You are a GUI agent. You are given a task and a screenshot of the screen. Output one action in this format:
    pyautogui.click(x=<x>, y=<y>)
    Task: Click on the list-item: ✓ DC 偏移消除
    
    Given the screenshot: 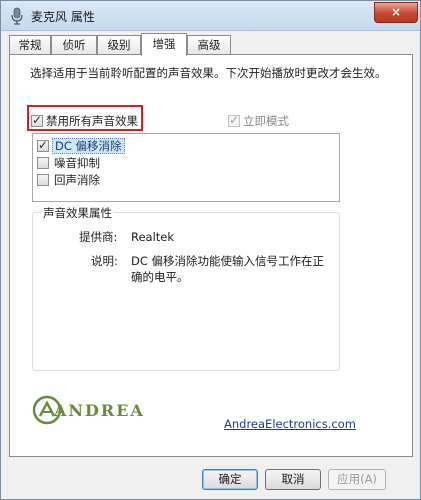 What is the action you would take?
    pyautogui.click(x=81, y=146)
    